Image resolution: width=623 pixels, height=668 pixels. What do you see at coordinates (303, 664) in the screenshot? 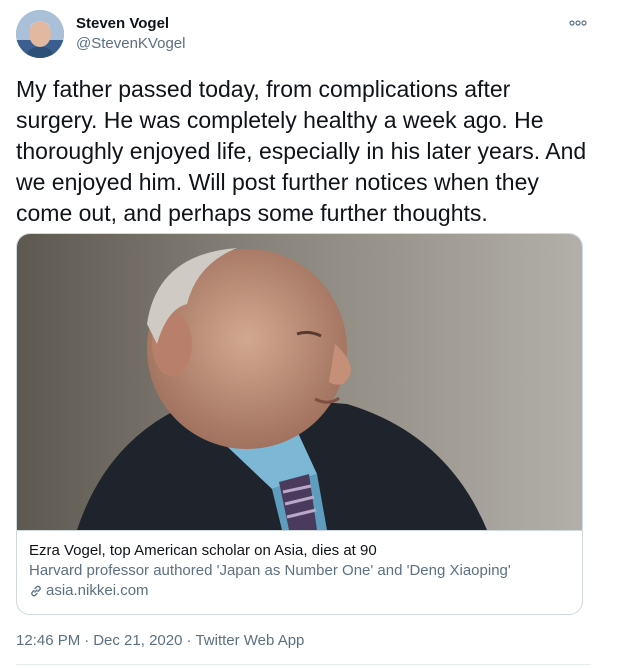
I see `divider` at bounding box center [303, 664].